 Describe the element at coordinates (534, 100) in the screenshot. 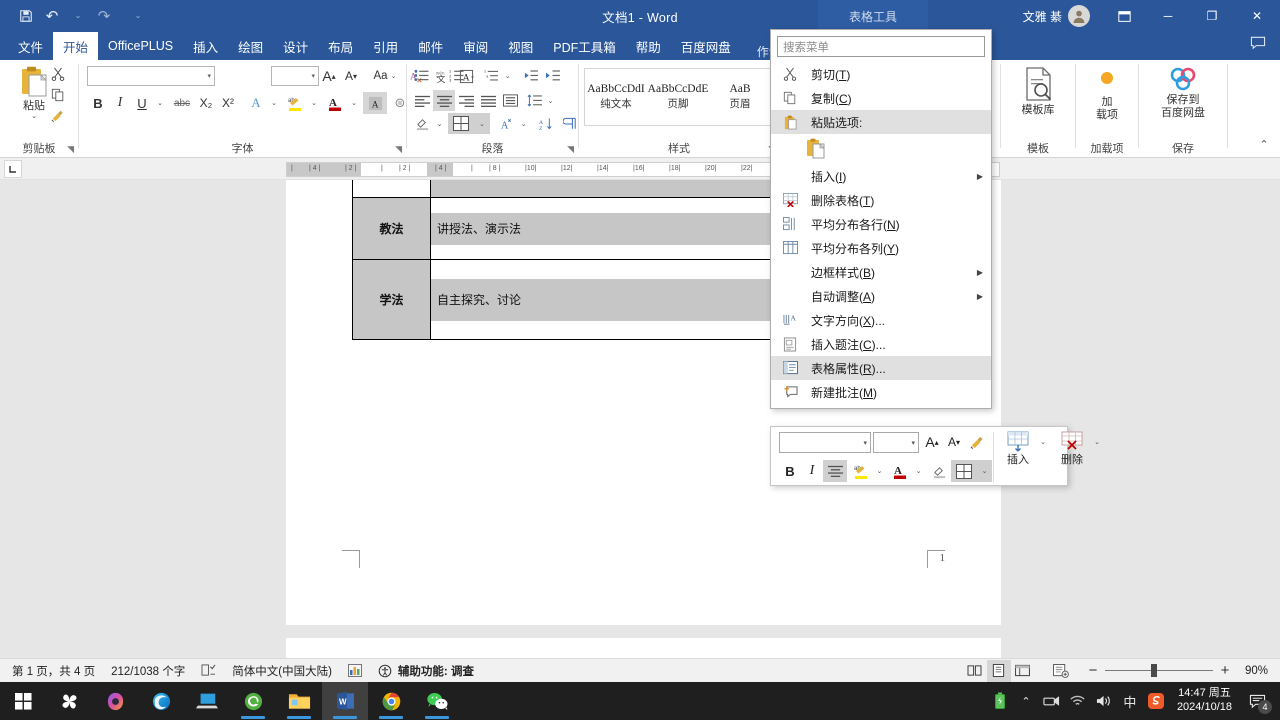

I see `line-spacing-button` at that location.